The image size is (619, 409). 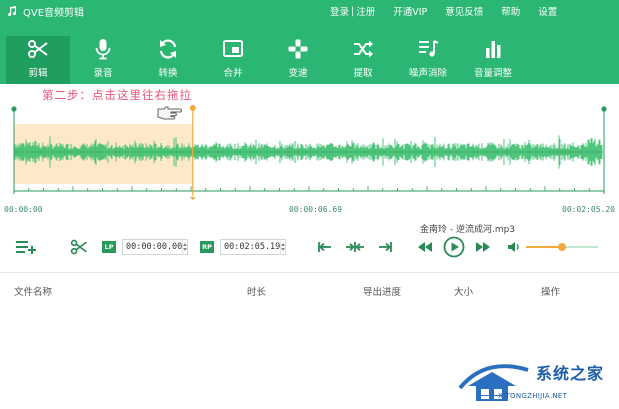 What do you see at coordinates (492, 73) in the screenshot?
I see `tab-volume-label: 音量调整` at bounding box center [492, 73].